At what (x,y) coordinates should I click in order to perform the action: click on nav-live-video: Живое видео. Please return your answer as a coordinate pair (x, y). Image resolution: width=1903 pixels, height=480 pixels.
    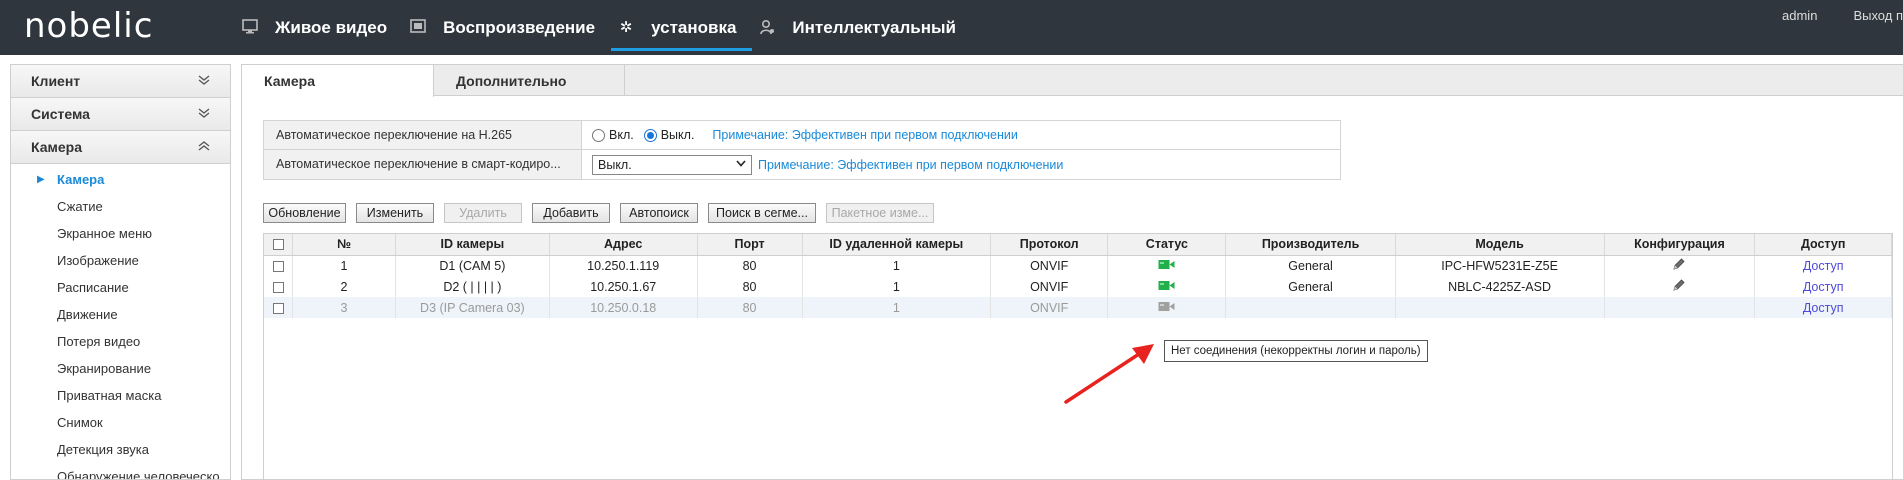
    Looking at the image, I should click on (319, 27).